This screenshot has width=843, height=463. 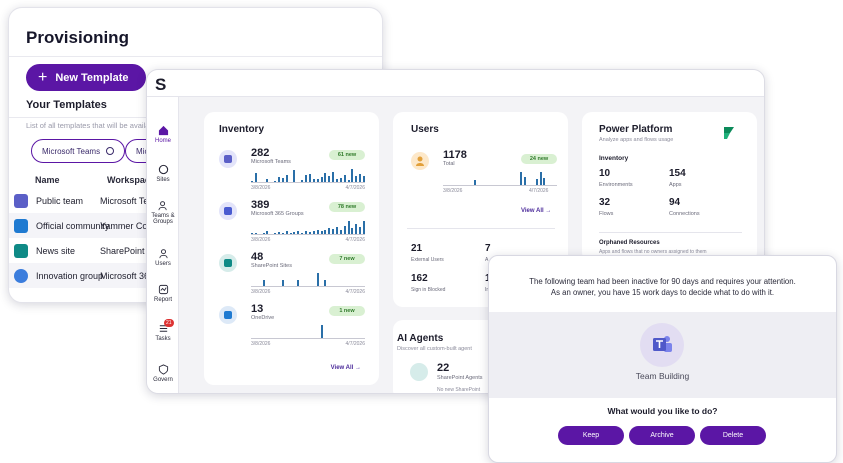 I want to click on nav-label: Tasks, so click(x=163, y=339).